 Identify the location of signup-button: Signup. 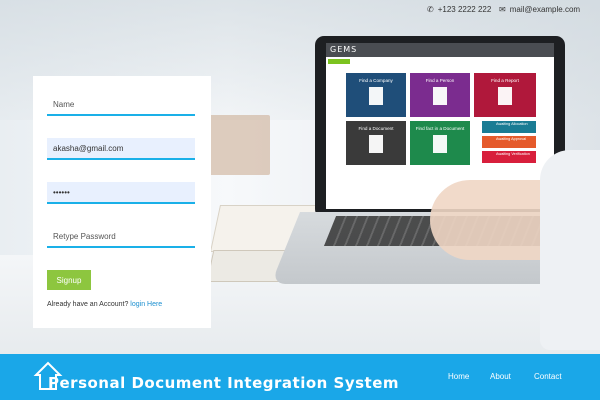
(69, 280).